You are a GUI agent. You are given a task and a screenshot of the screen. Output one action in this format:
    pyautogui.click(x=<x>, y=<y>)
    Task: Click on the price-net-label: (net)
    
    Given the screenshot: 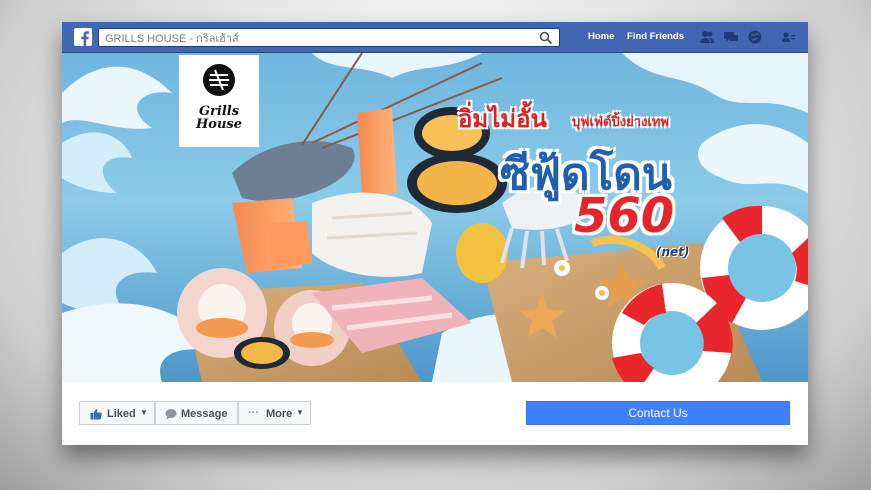 What is the action you would take?
    pyautogui.click(x=673, y=252)
    